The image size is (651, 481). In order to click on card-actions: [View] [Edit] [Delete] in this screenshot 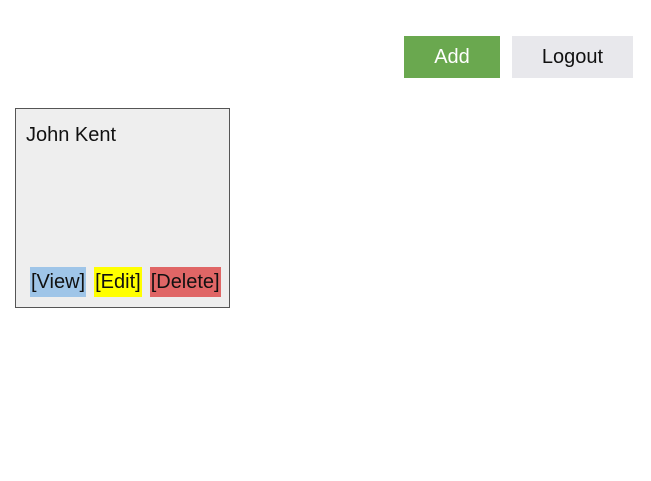, I will do `click(125, 282)`.